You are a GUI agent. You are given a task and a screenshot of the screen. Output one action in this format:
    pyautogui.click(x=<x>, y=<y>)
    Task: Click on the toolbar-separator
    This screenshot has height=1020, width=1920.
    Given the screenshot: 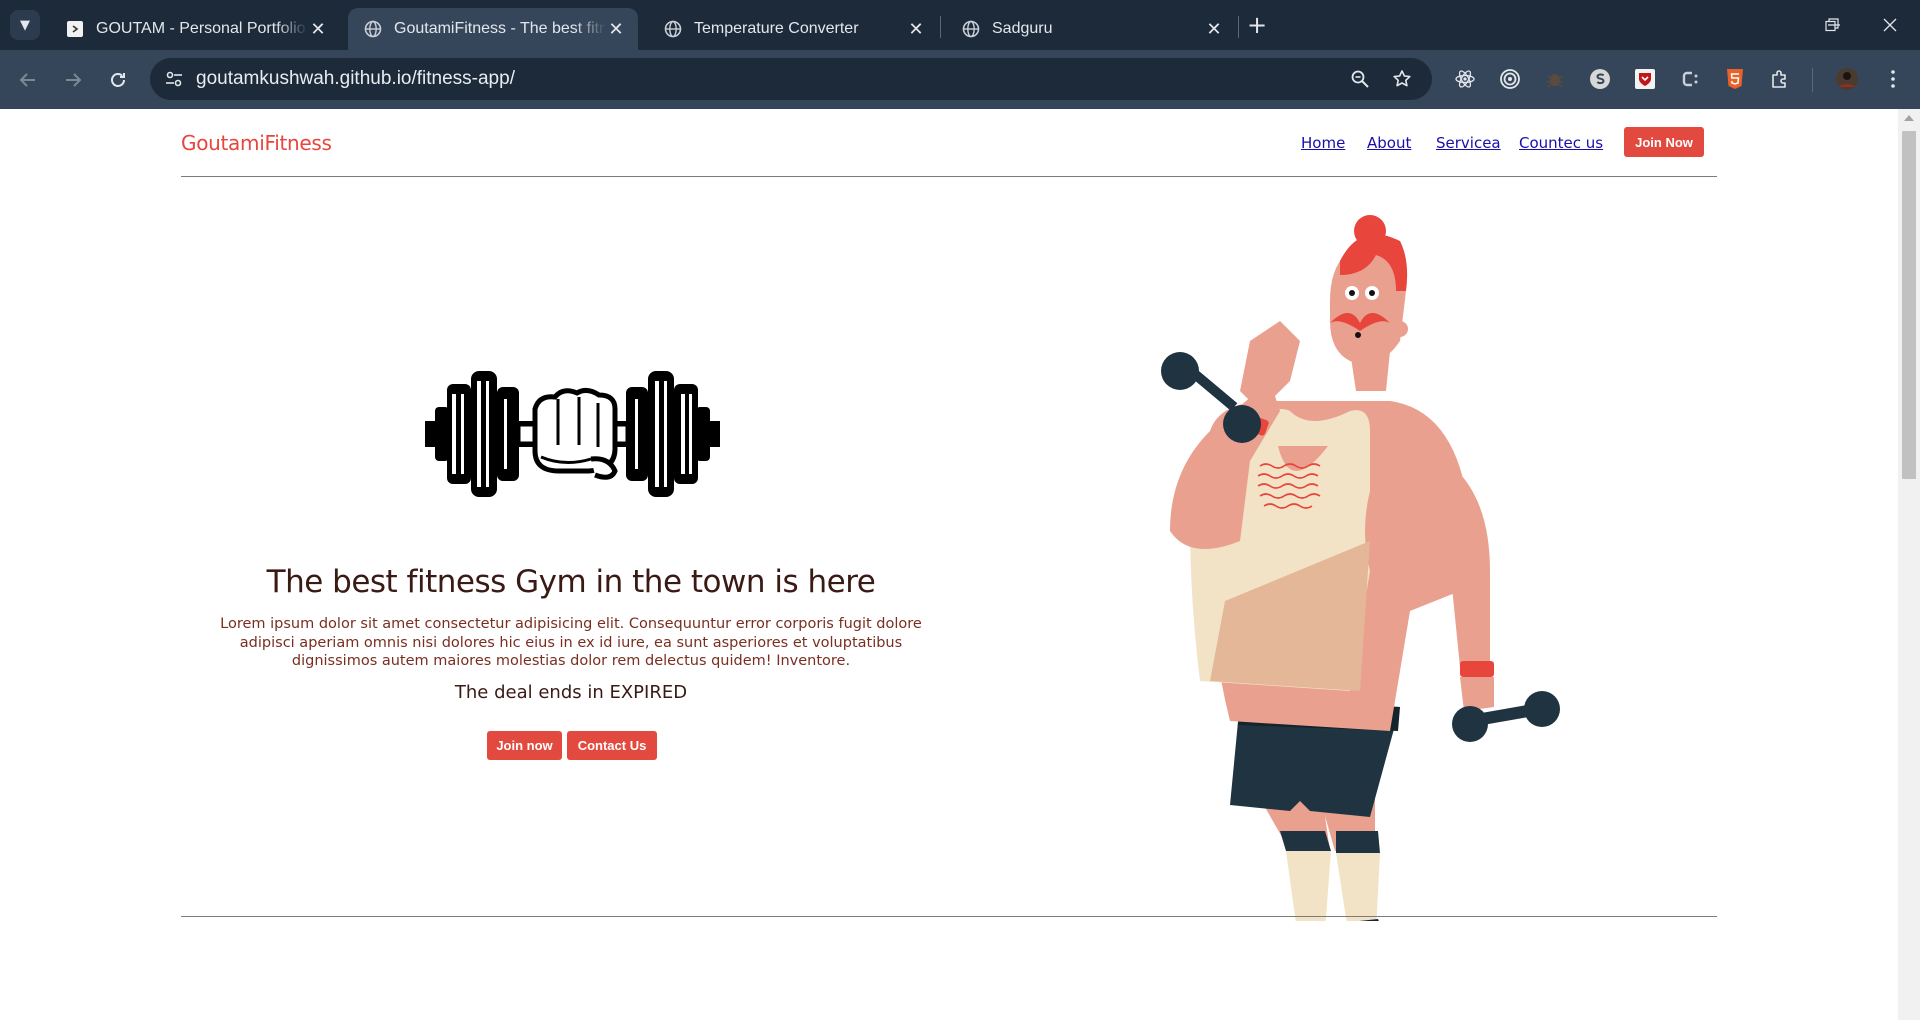 What is the action you would take?
    pyautogui.click(x=1812, y=80)
    